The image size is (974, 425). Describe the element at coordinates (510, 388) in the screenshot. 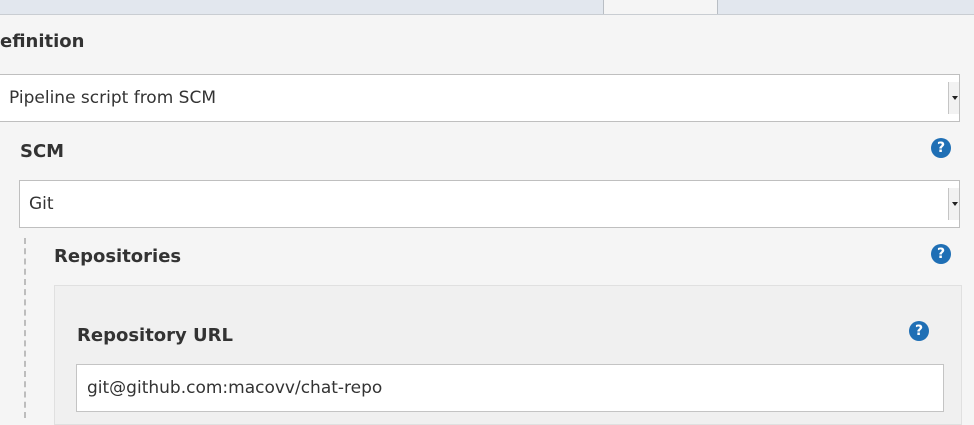

I see `repository-url-input` at that location.